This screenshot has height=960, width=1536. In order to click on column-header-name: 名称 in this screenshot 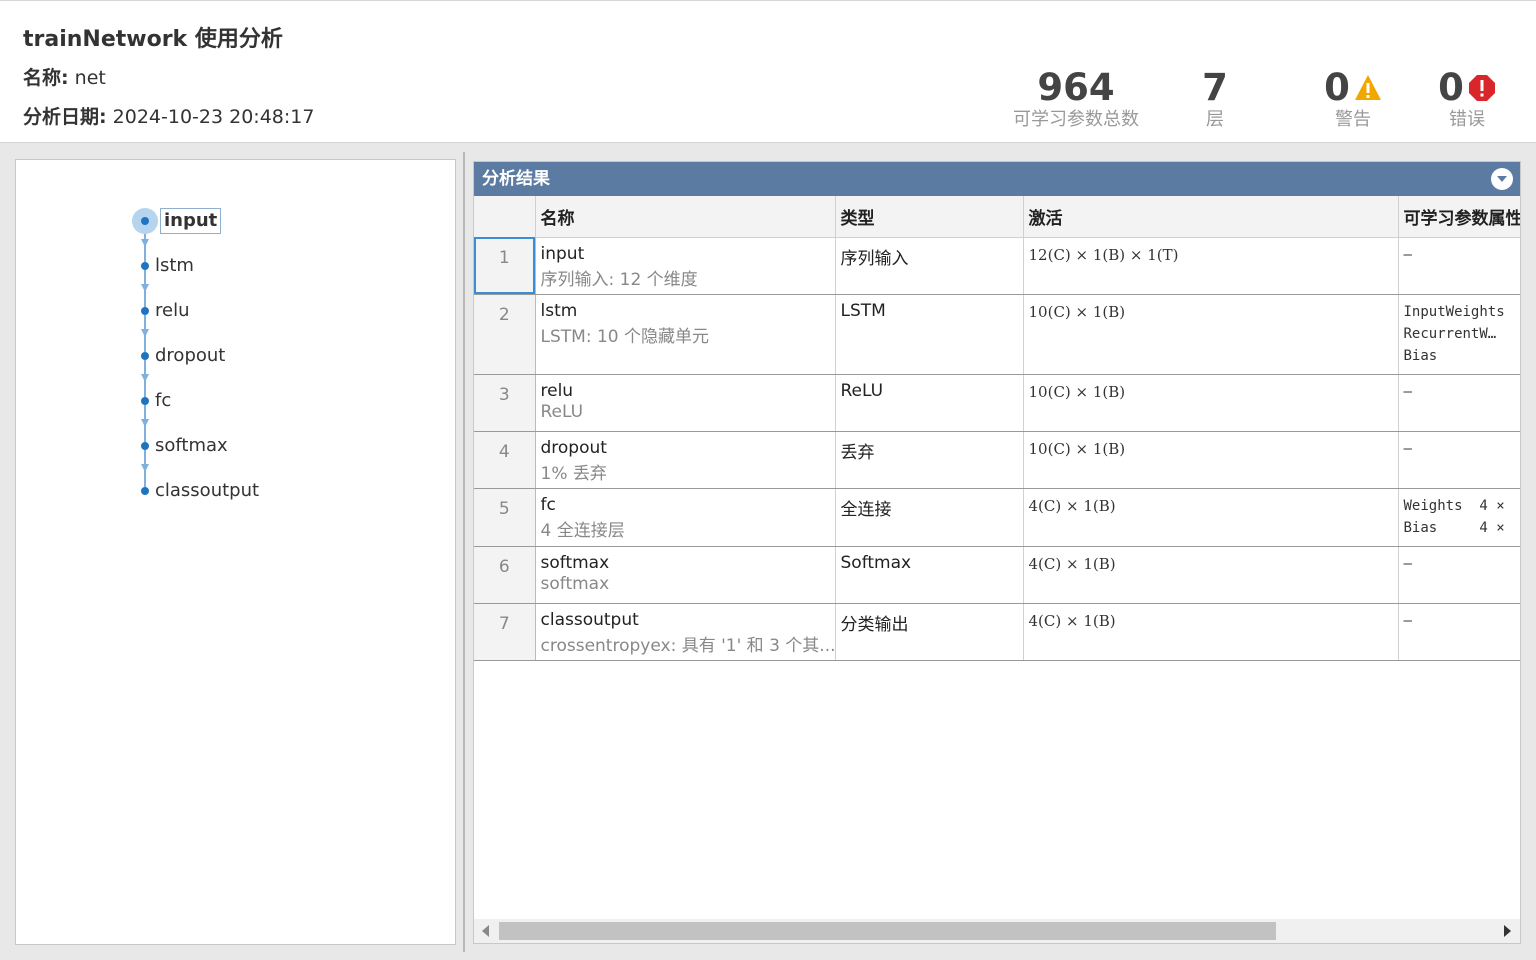, I will do `click(685, 217)`.